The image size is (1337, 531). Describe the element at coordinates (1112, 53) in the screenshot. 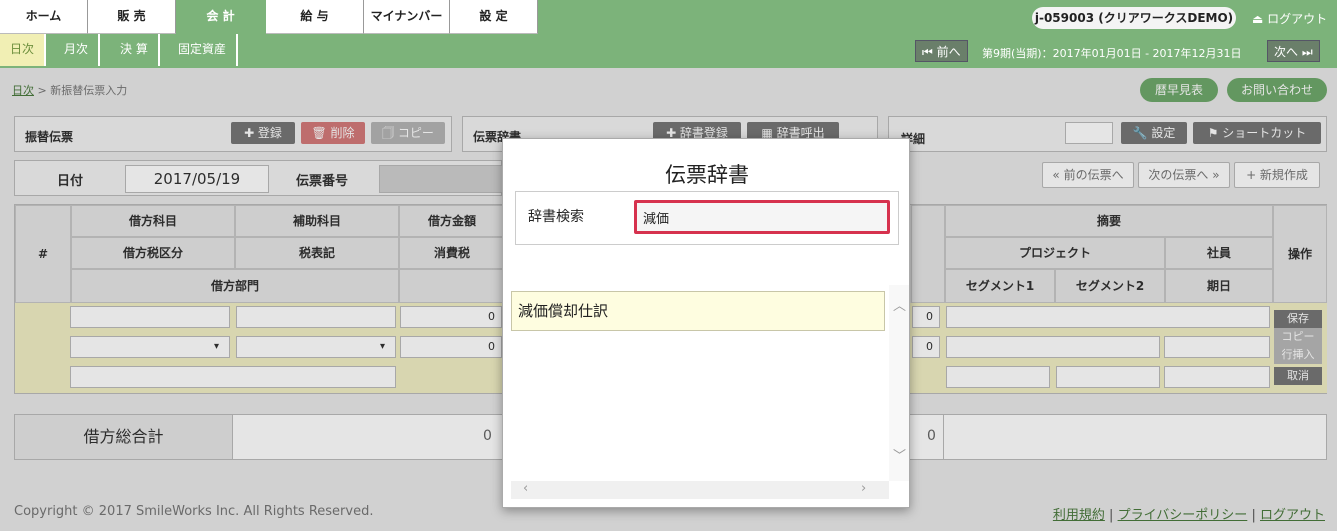

I see `period-label: 第9期(当期)：2017年01月01日 - 2017年12月31日` at that location.